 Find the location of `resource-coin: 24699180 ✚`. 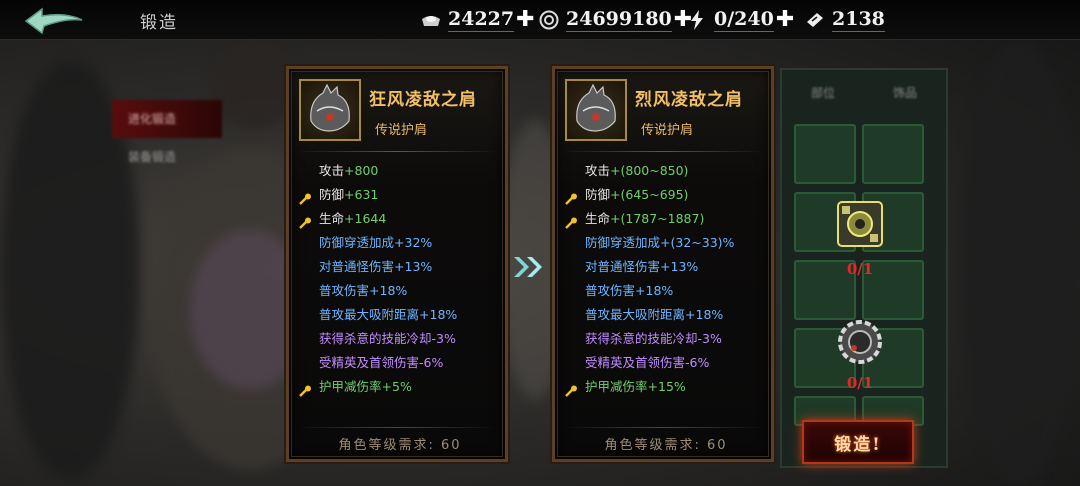

resource-coin: 24699180 ✚ is located at coordinates (615, 20).